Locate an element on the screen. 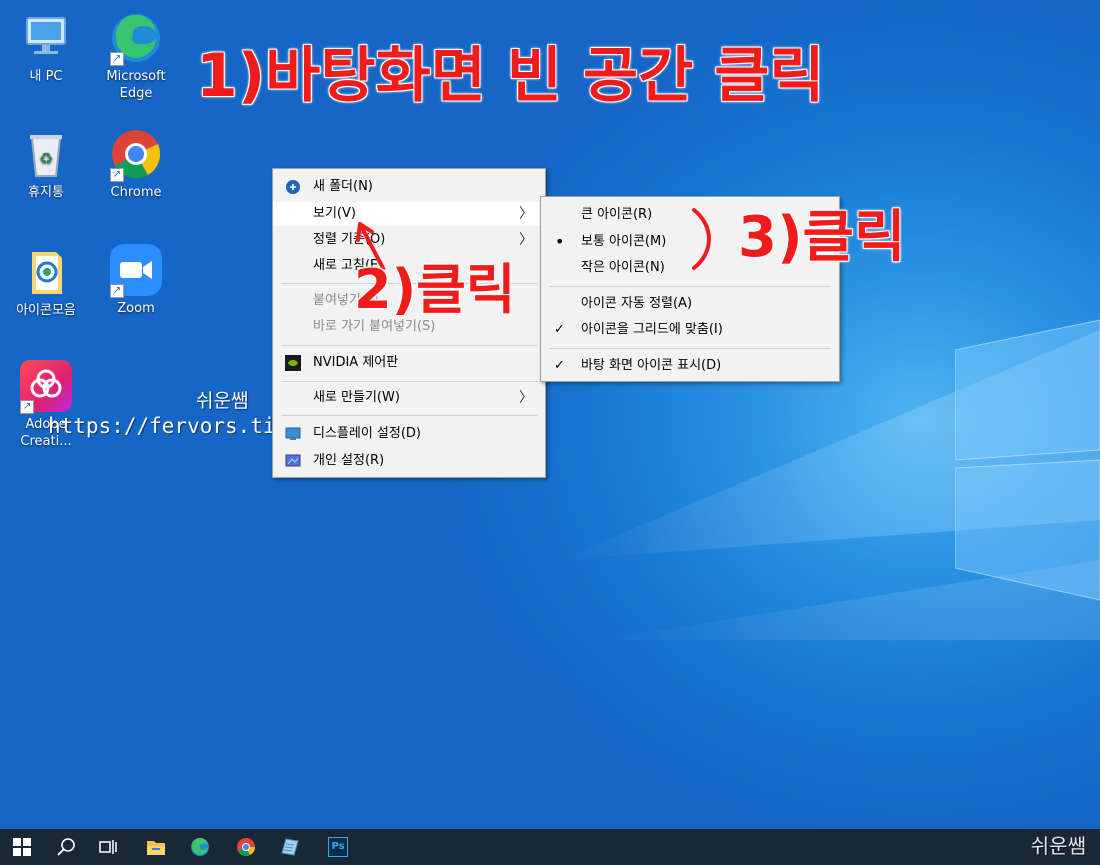 The image size is (1100, 865). menu-item-label: 아이콘 자동 정렬(A) is located at coordinates (637, 303).